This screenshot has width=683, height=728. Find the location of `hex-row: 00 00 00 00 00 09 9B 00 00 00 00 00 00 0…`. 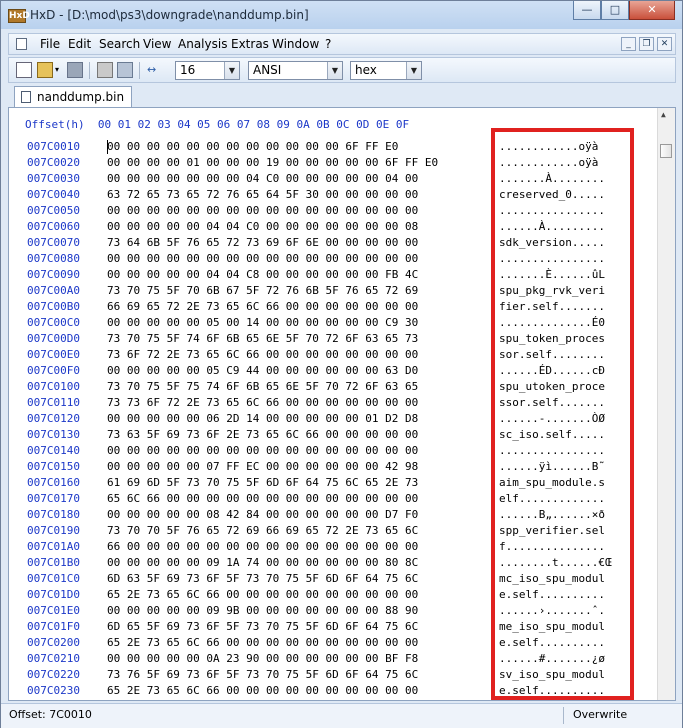

hex-row: 00 00 00 00 00 09 9B 00 00 00 00 00 00 0… is located at coordinates (297, 611).